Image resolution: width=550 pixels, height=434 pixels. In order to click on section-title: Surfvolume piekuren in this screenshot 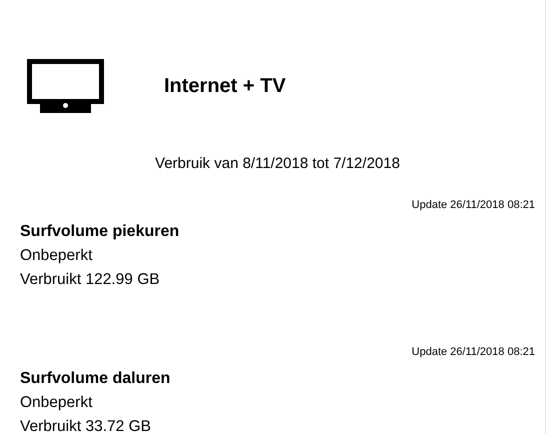, I will do `click(100, 231)`.